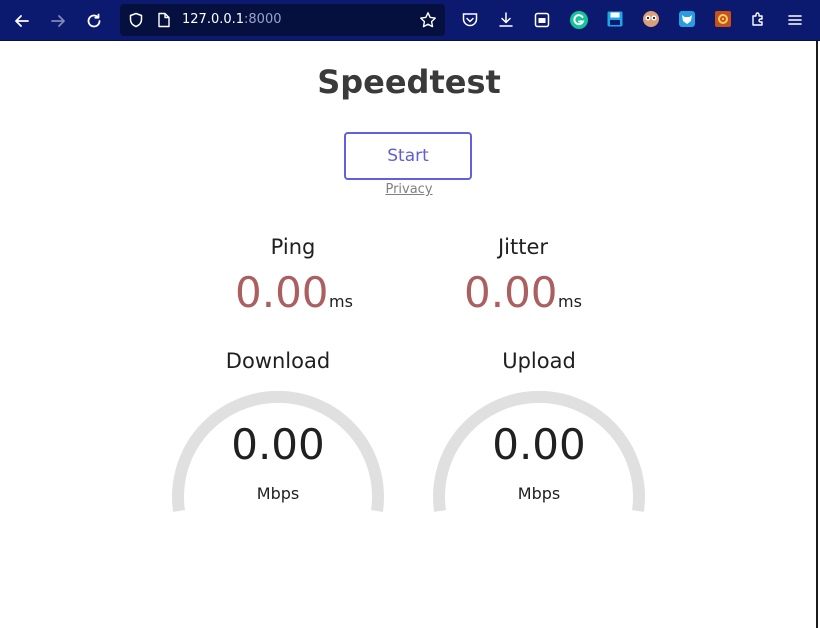 Image resolution: width=820 pixels, height=628 pixels. I want to click on fox-extension-icon, so click(687, 19).